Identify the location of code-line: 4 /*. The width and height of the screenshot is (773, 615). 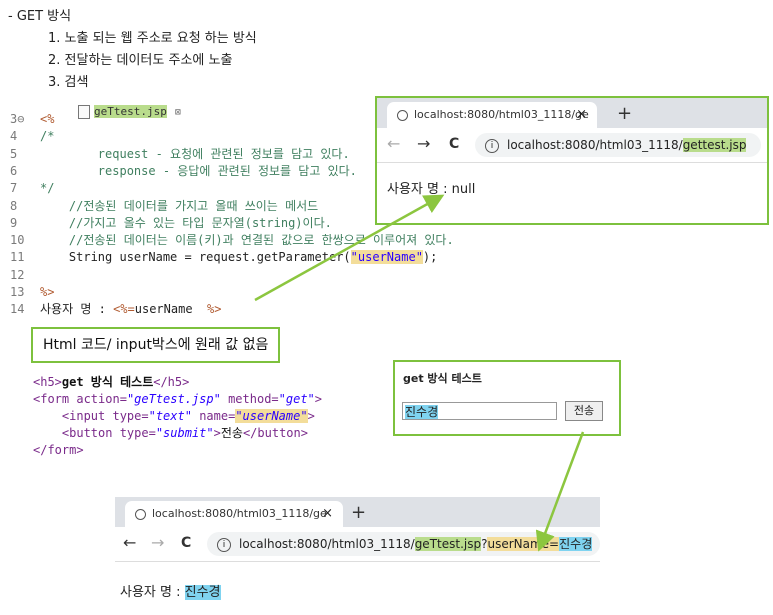
(32, 136).